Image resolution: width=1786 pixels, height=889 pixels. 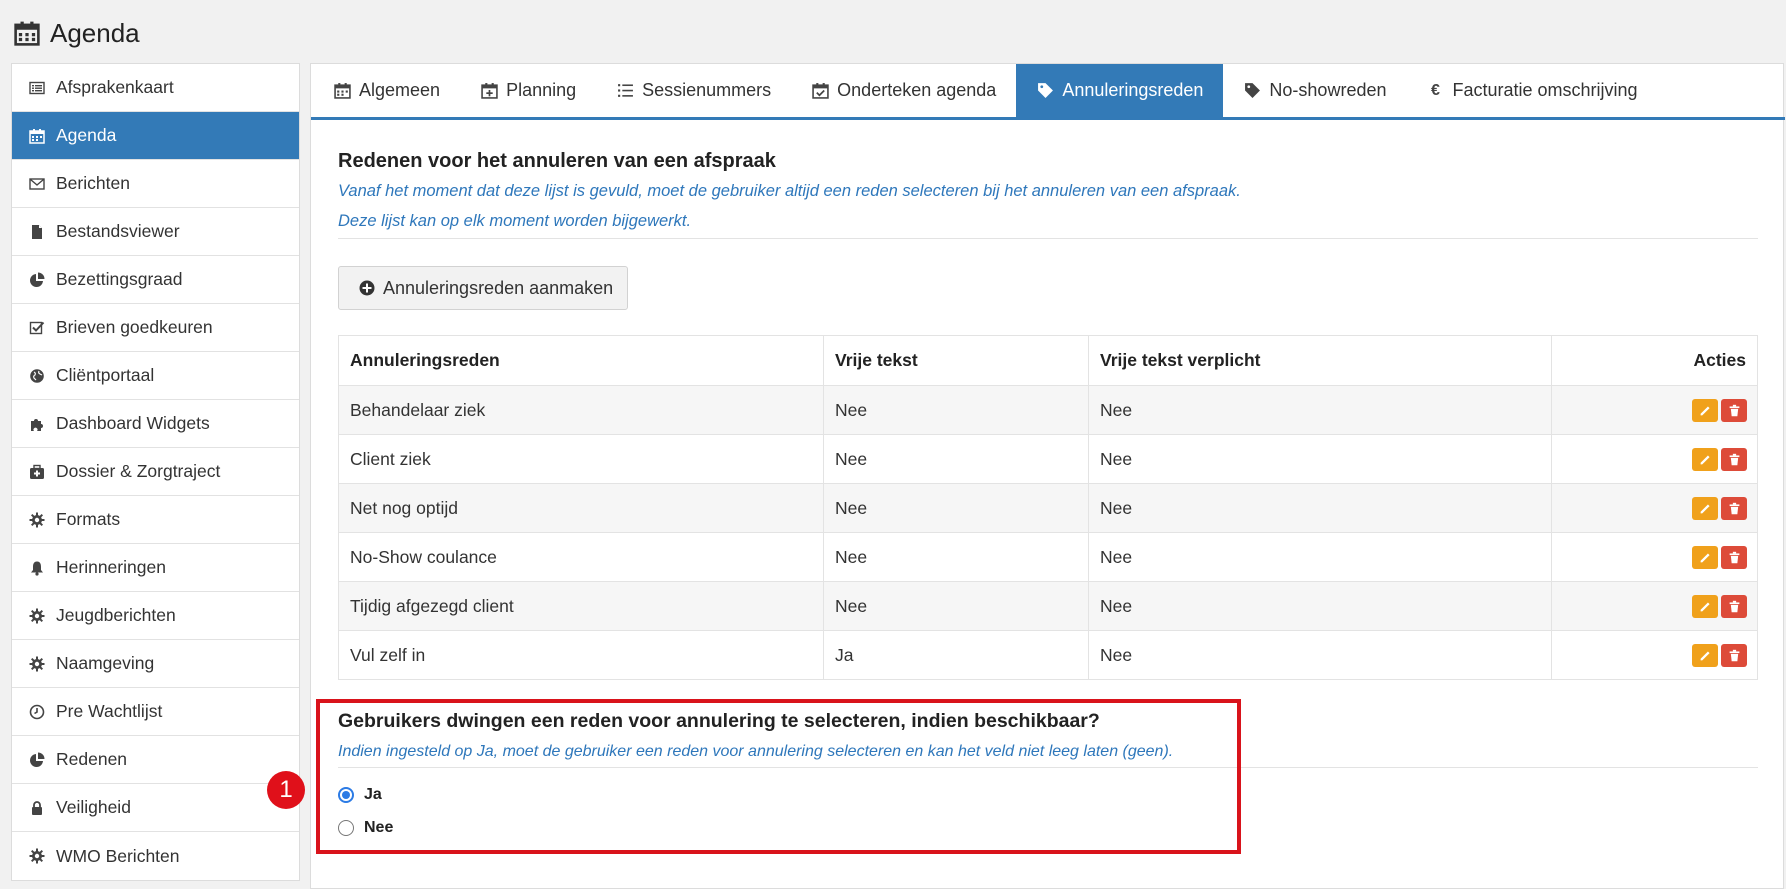 I want to click on sidebar-item-bestandsviewer: Bestandsviewer, so click(x=155, y=232).